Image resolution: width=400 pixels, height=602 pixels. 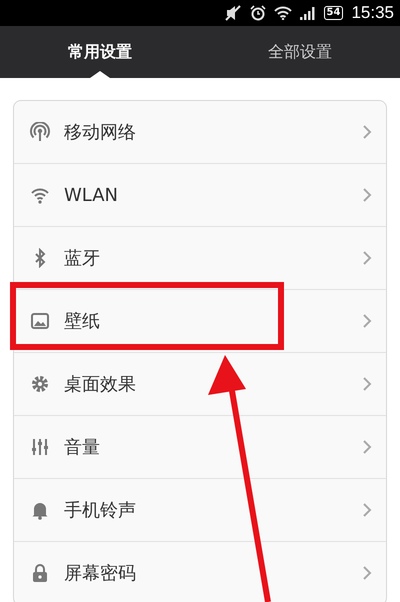 I want to click on signal-tower-icon, so click(x=40, y=132).